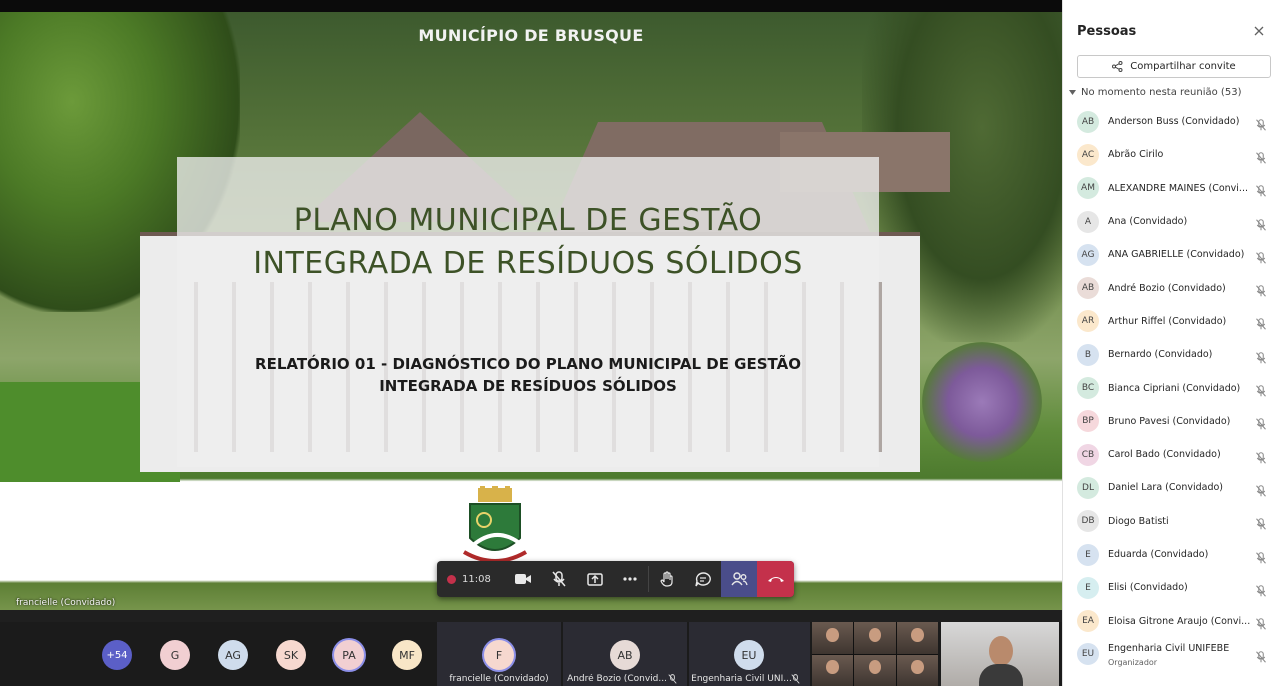 The width and height of the screenshot is (1280, 686). What do you see at coordinates (499, 654) in the screenshot?
I see `participant-tile: F francielle (Convidado)` at bounding box center [499, 654].